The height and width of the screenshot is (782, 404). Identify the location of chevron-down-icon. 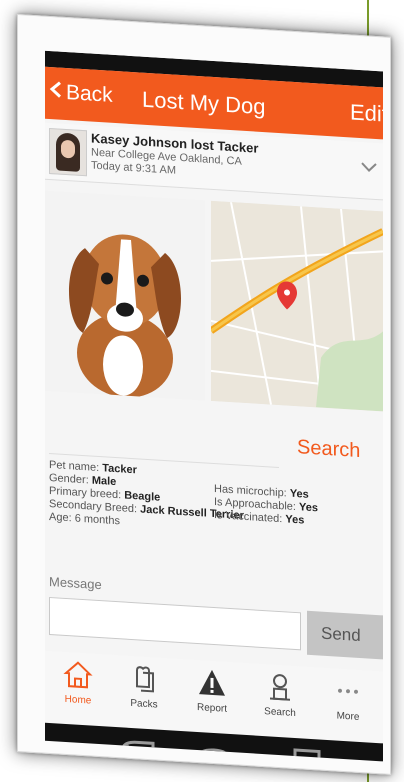
(369, 167).